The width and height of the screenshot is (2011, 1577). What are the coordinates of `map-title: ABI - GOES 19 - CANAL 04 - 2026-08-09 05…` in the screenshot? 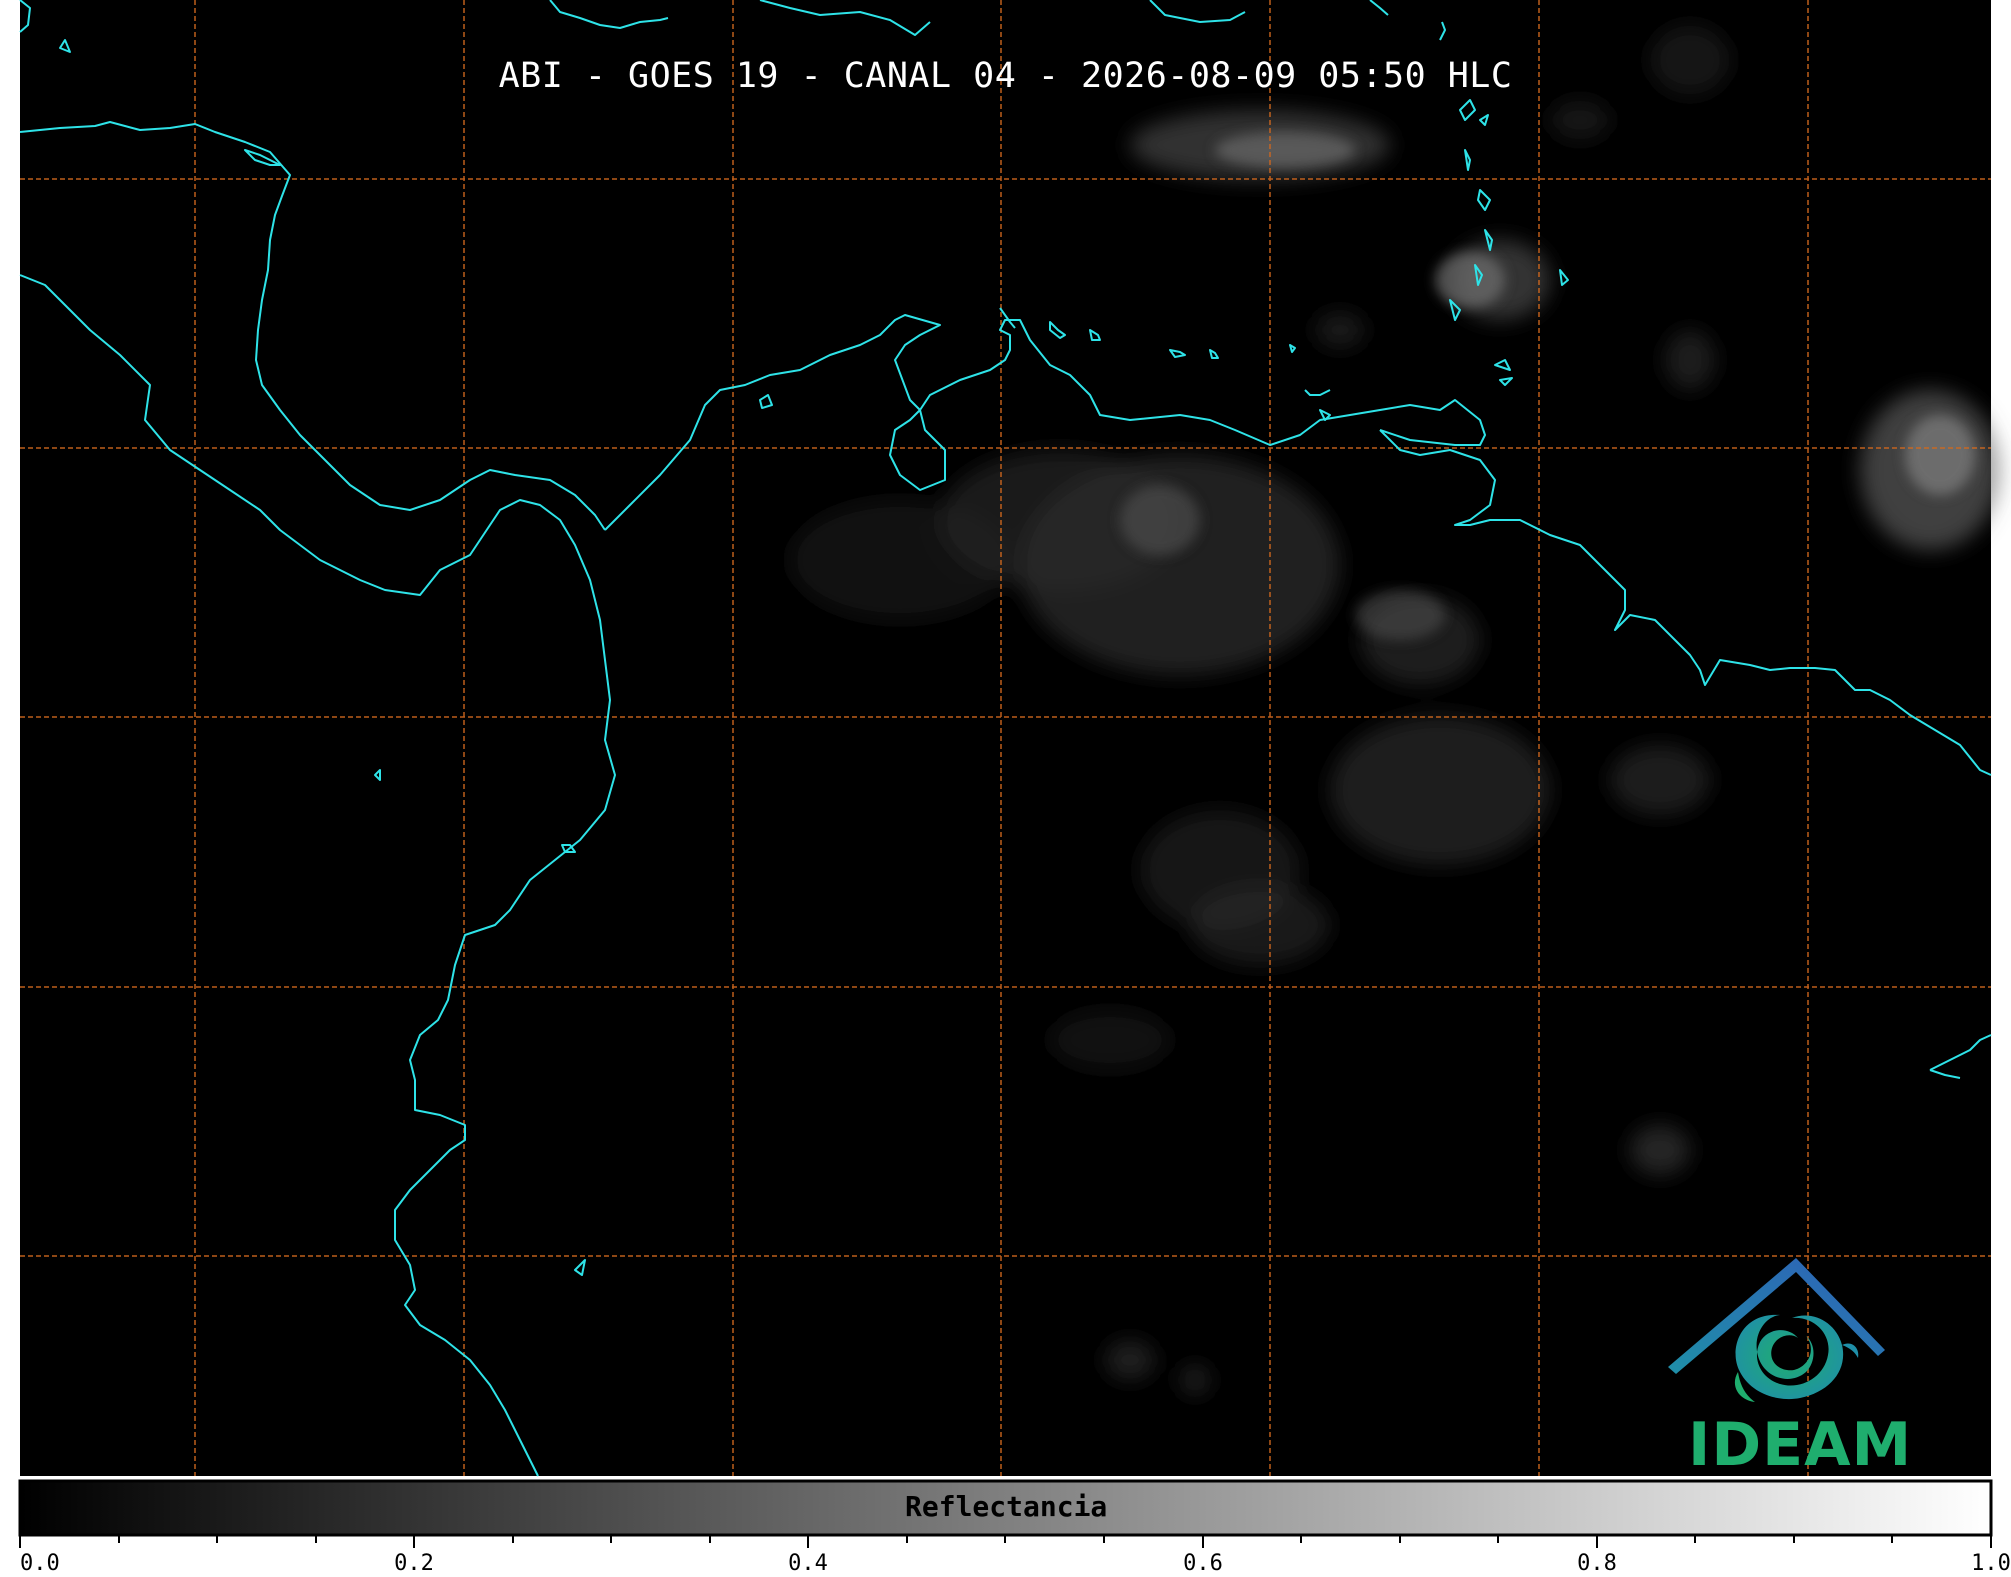 It's located at (1005, 76).